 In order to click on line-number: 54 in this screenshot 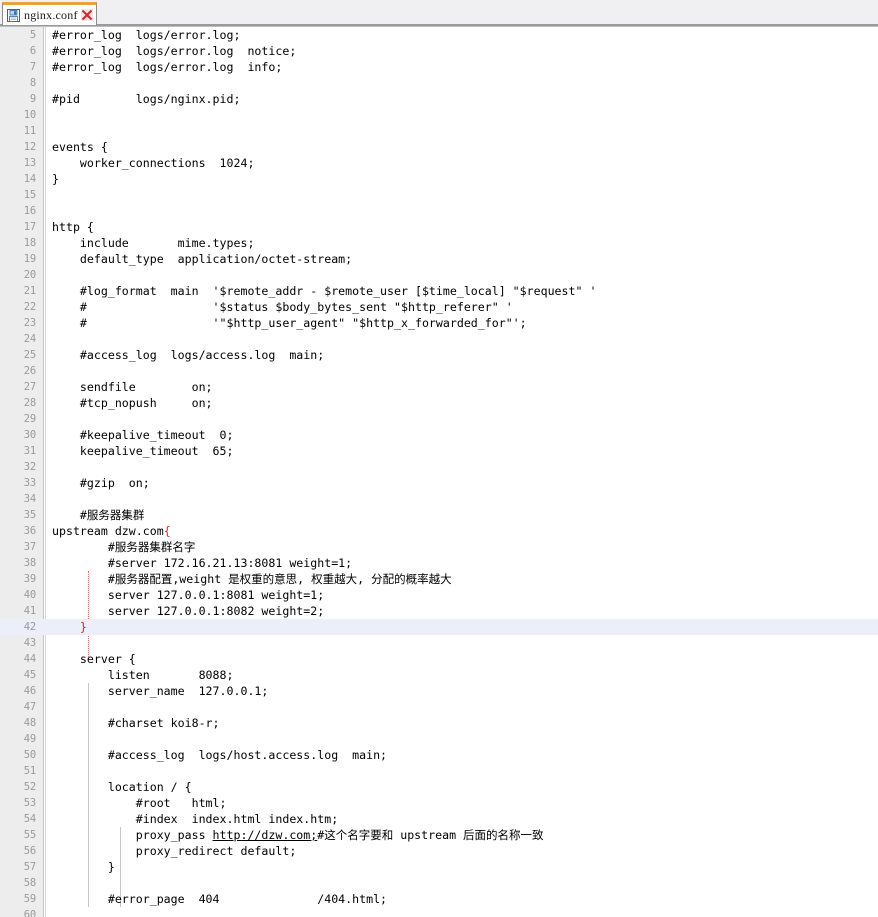, I will do `click(29, 819)`.